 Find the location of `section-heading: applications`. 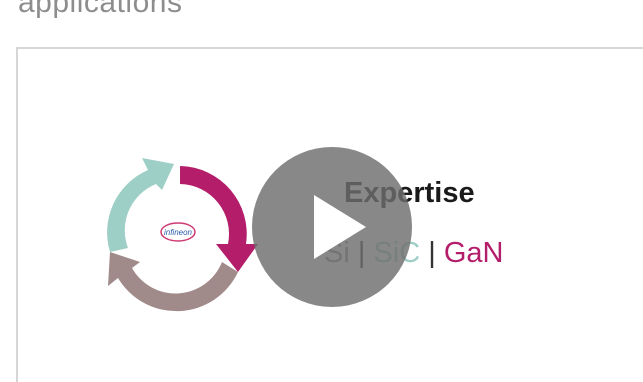

section-heading: applications is located at coordinates (100, 9).